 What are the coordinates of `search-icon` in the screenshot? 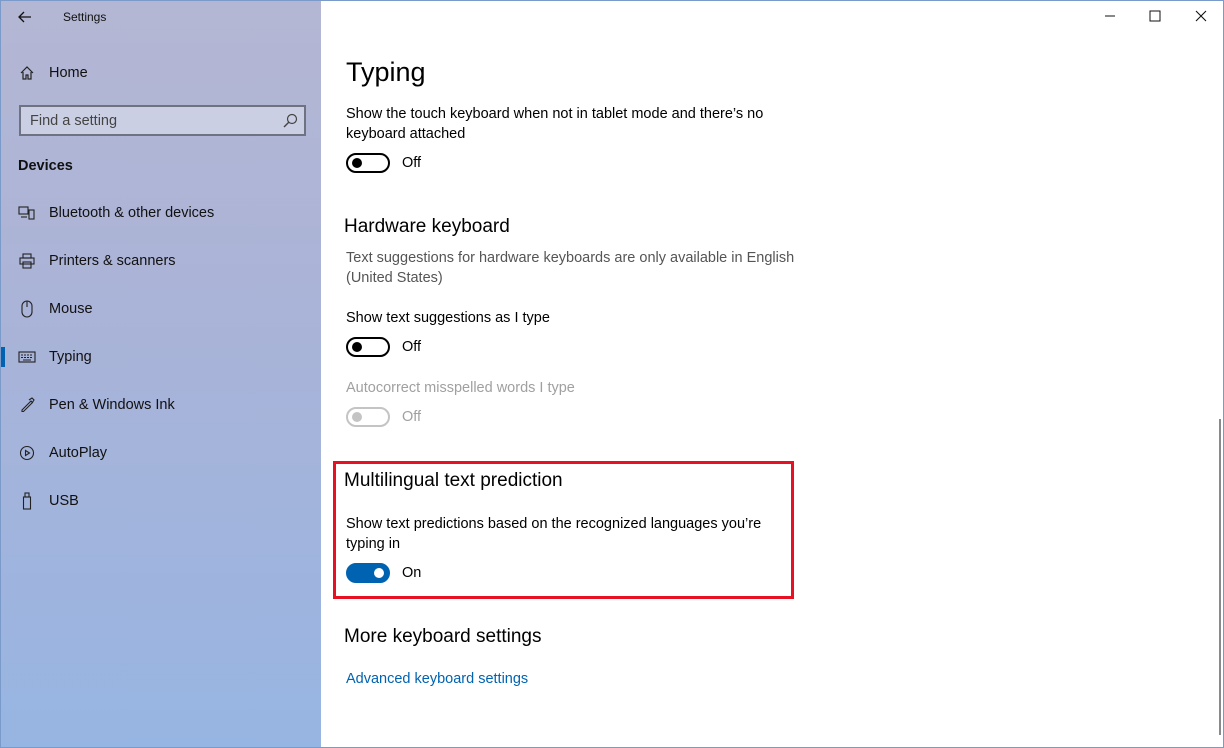 It's located at (290, 120).